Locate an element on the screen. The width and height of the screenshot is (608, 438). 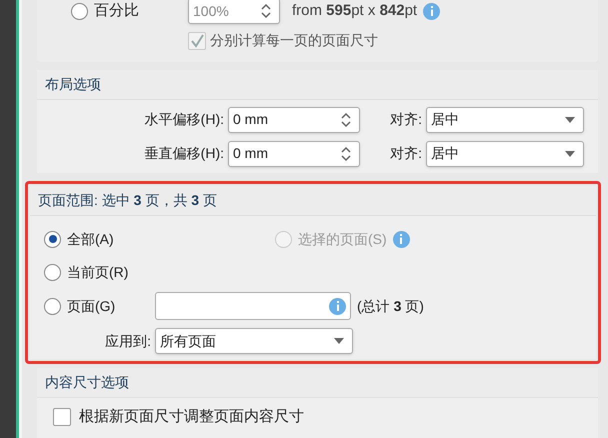
section-title: 内容尺寸选项 is located at coordinates (317, 383).